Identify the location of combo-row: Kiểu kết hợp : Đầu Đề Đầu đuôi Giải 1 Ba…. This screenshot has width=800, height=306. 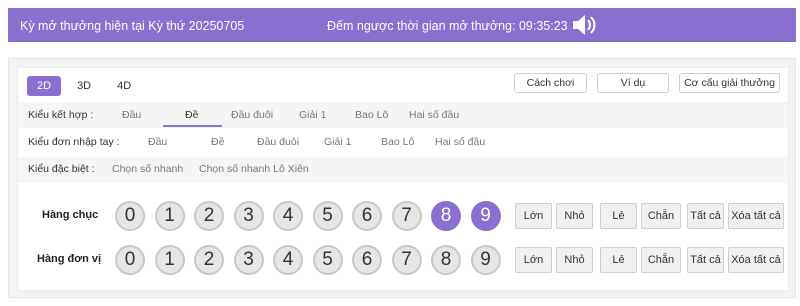
(408, 117).